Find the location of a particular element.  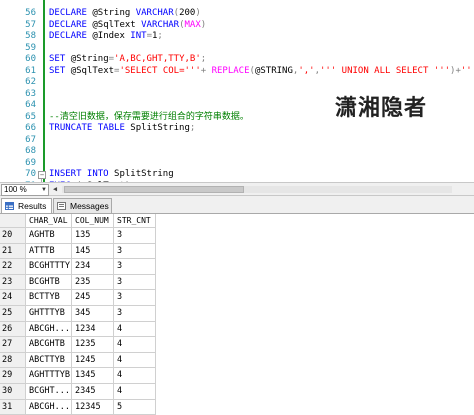

table-cell: BCGHTB is located at coordinates (49, 282).